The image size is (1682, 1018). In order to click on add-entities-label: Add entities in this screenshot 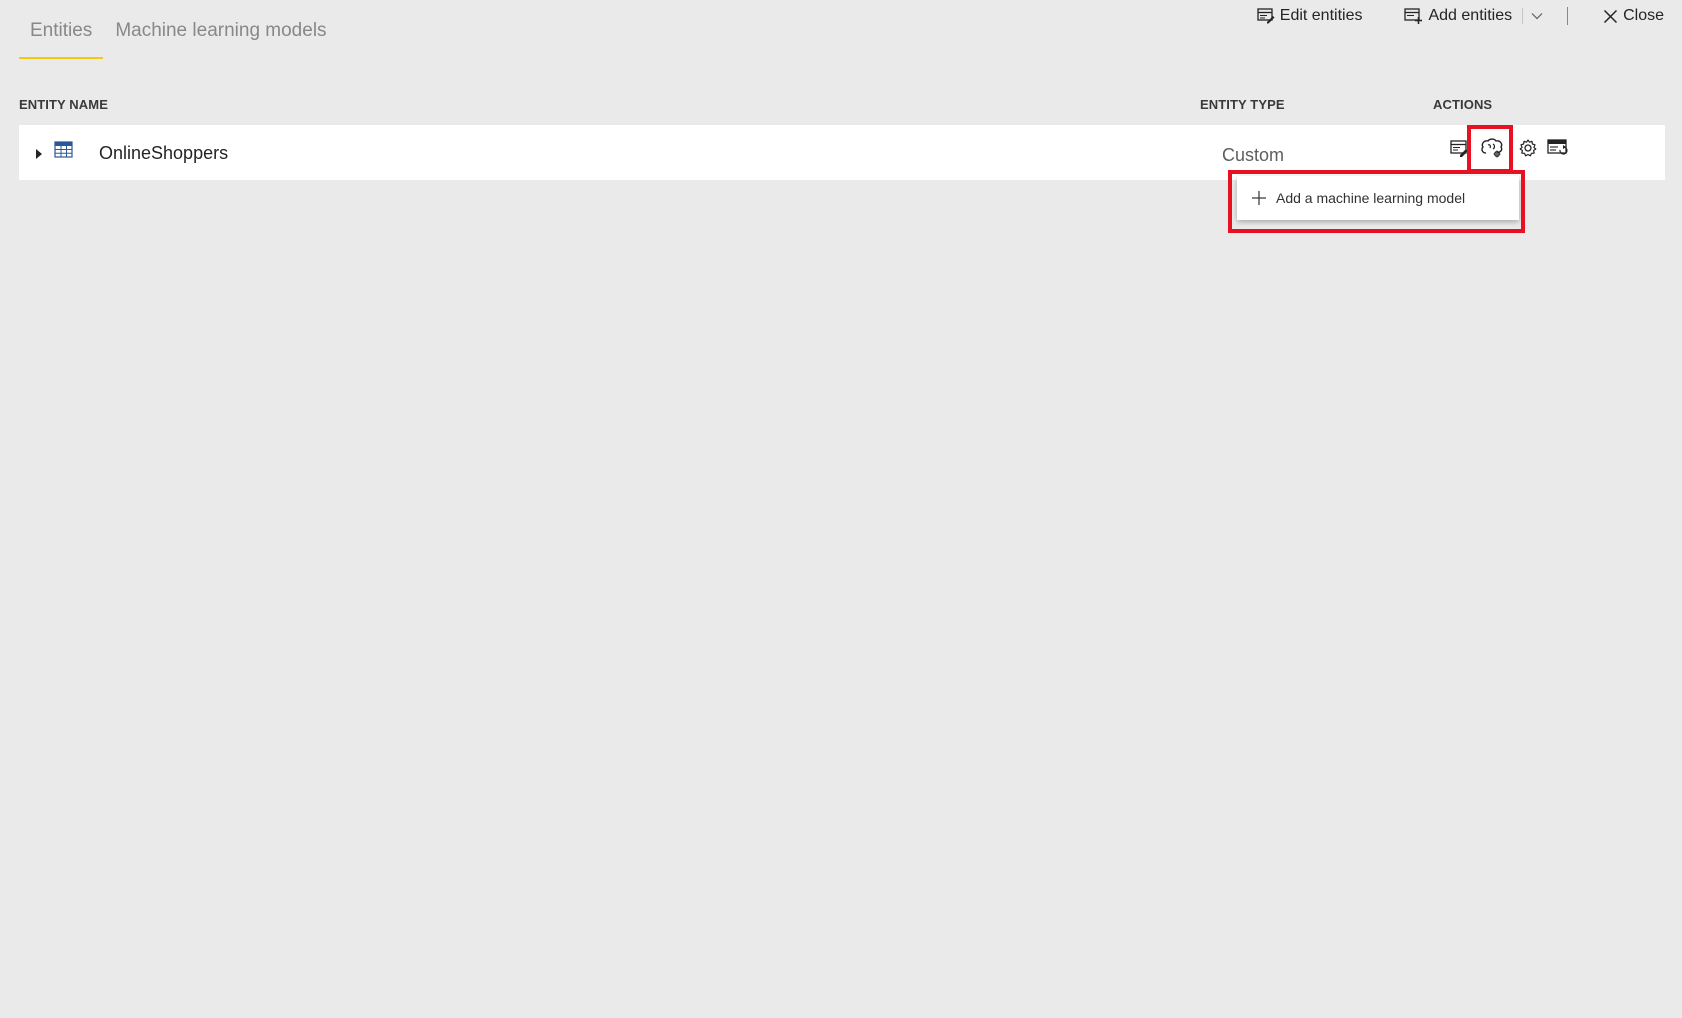, I will do `click(1470, 15)`.